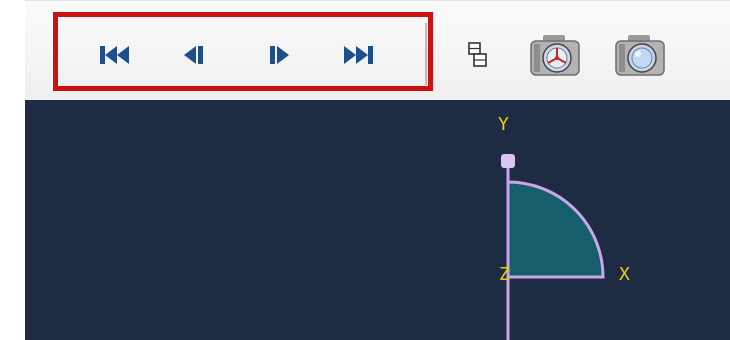 Image resolution: width=730 pixels, height=340 pixels. I want to click on x-axis-label: X, so click(624, 274).